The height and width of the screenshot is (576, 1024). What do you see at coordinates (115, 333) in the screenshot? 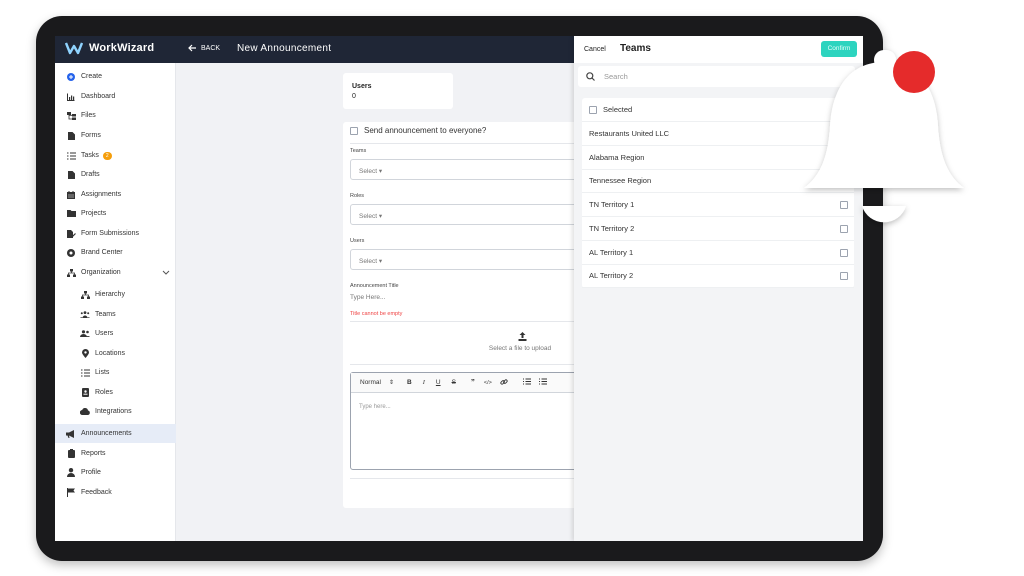
I see `sidebar-item-users: Users` at bounding box center [115, 333].